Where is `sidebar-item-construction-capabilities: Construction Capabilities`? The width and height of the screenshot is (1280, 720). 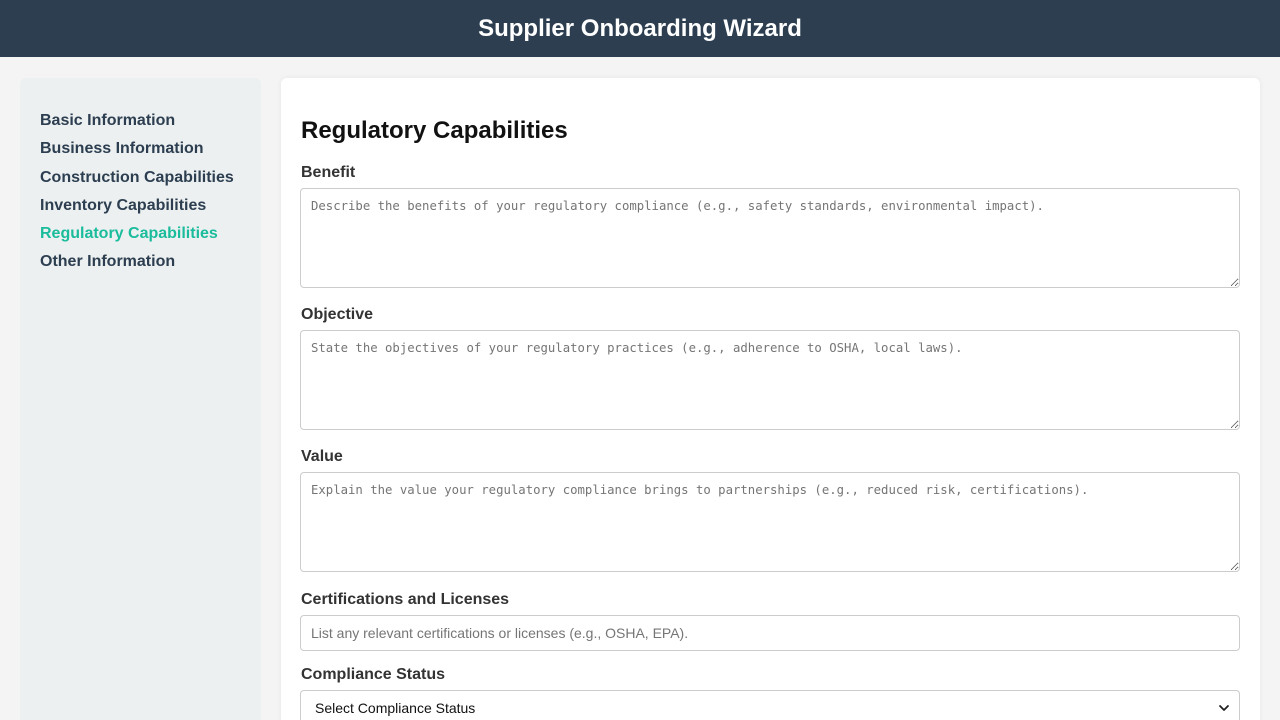
sidebar-item-construction-capabilities: Construction Capabilities is located at coordinates (140, 177).